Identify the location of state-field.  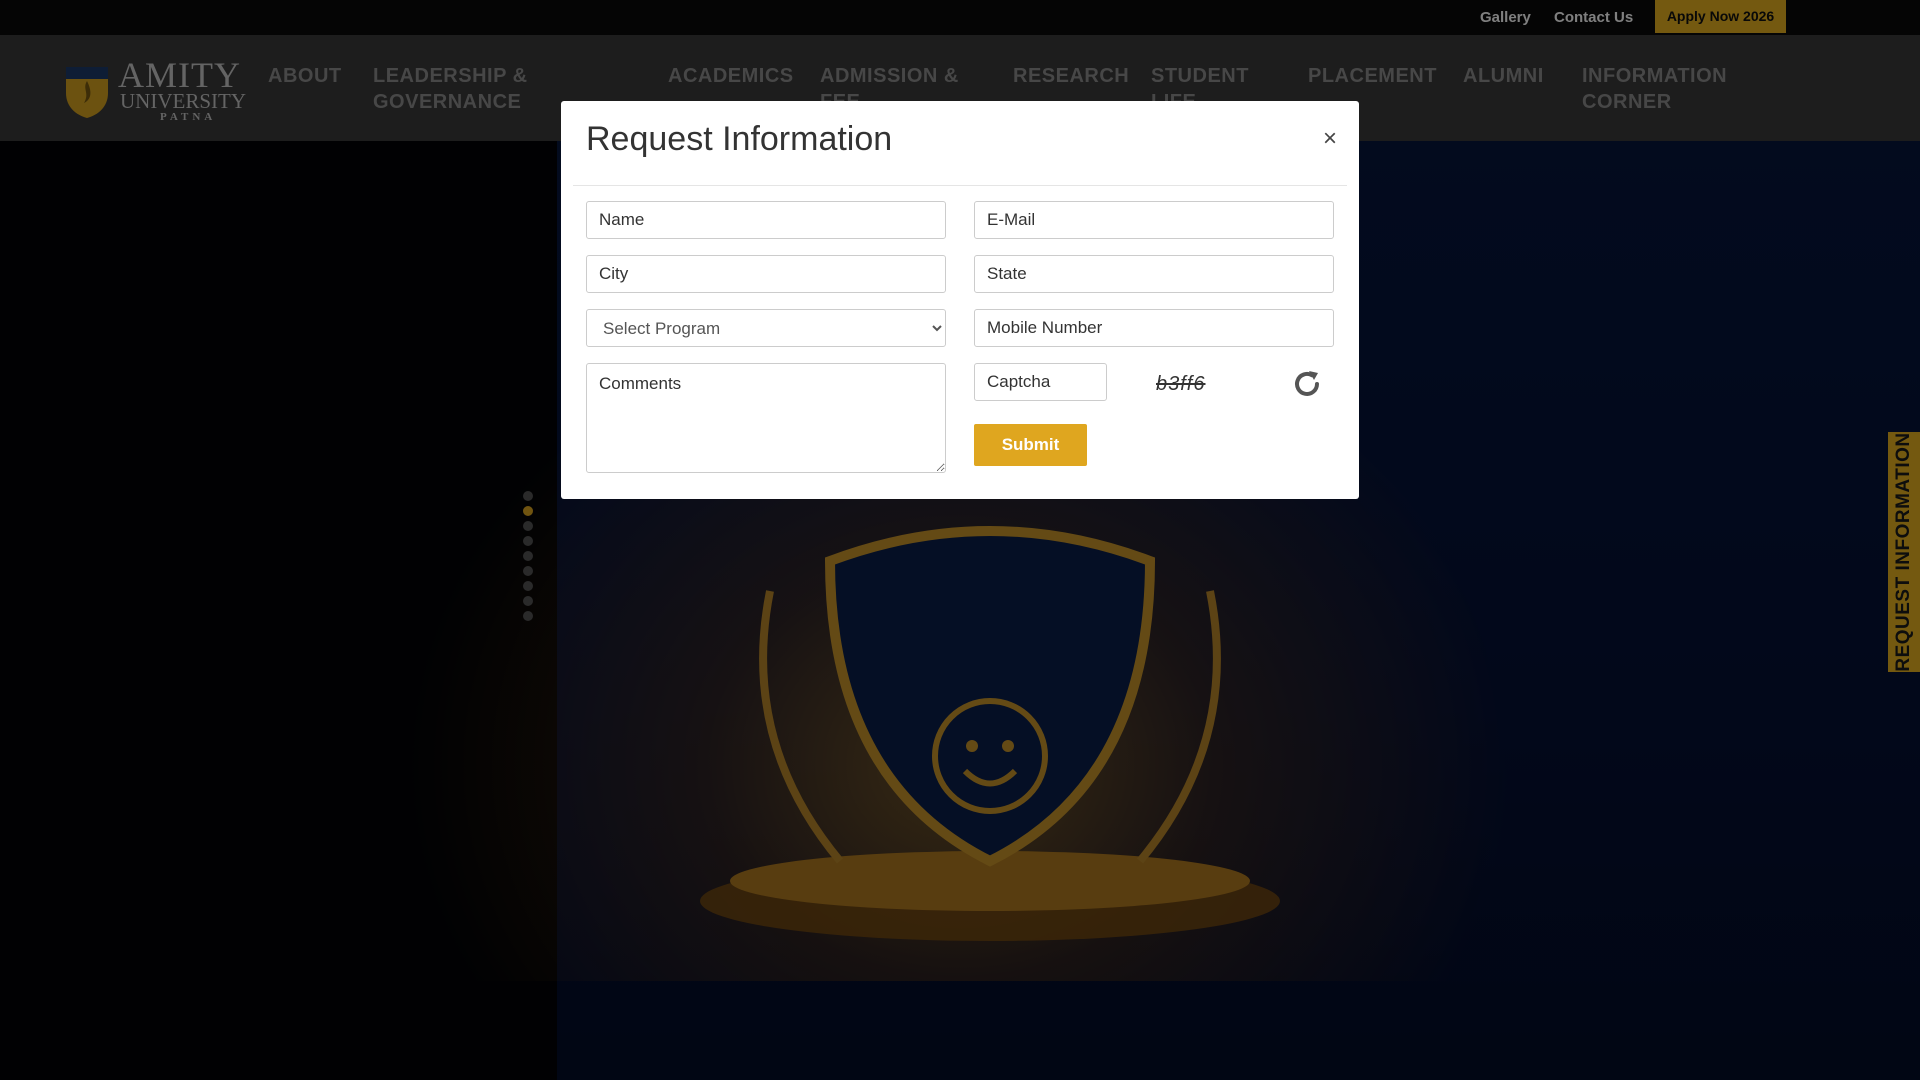
(1154, 274).